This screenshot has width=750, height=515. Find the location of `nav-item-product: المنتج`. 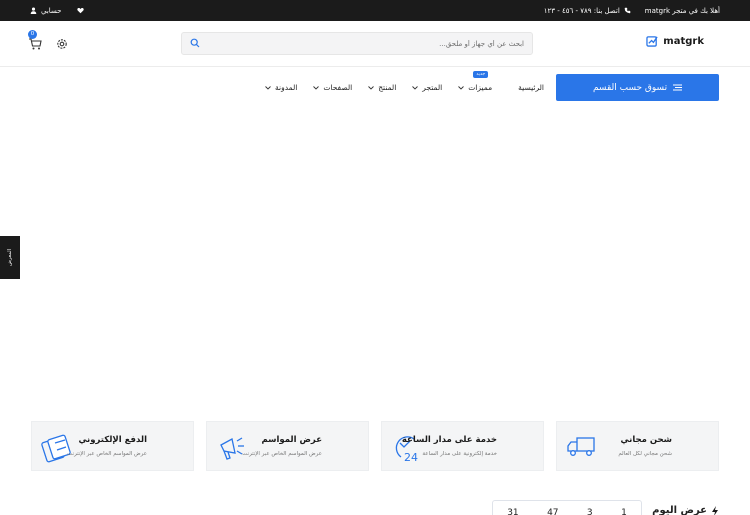

nav-item-product: المنتج is located at coordinates (382, 87).